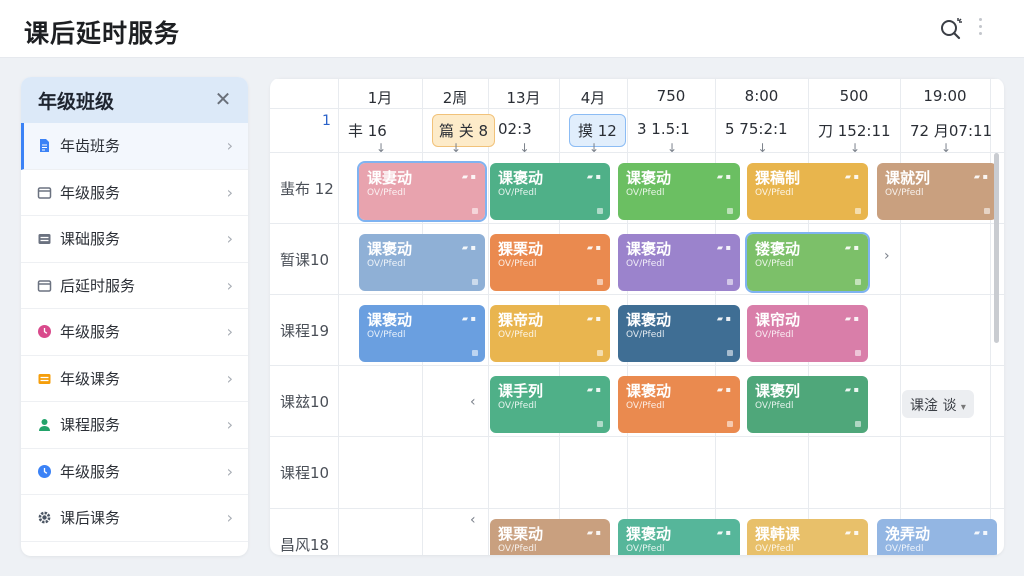  Describe the element at coordinates (951, 130) in the screenshot. I see `column-subheader: 72 月07:11` at that location.